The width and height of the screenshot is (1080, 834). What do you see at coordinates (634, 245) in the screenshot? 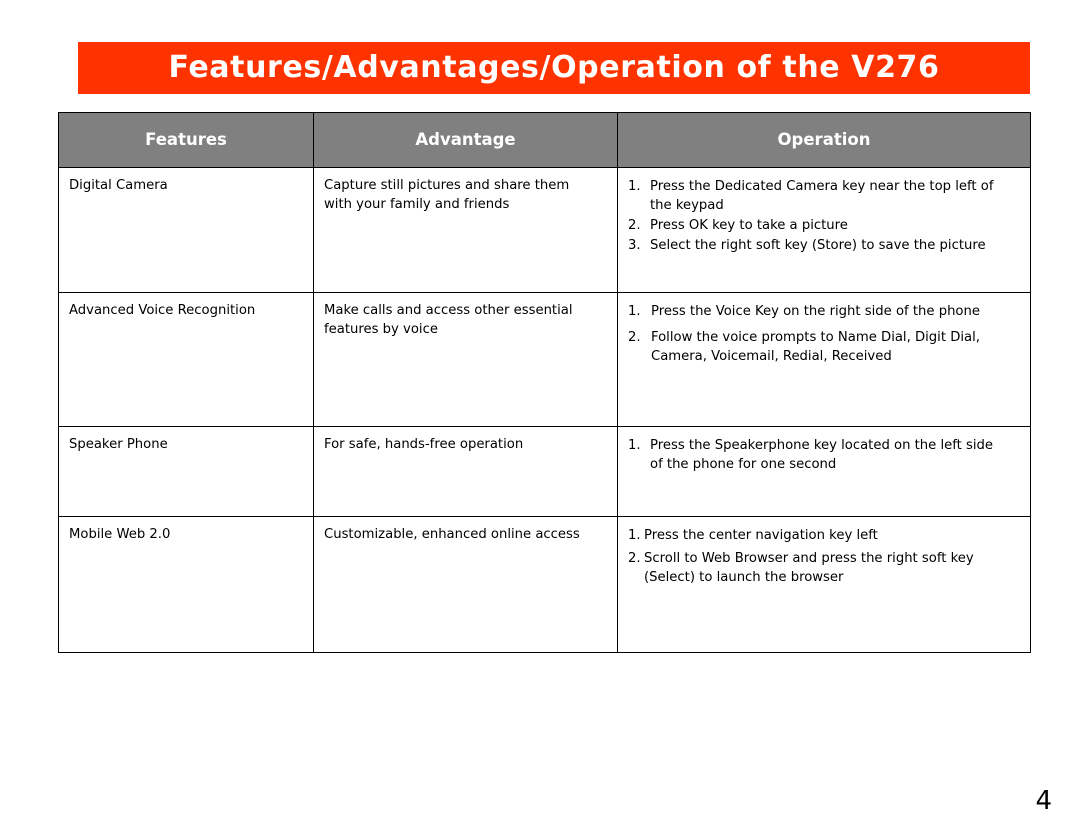
I see `step-number: 3.` at bounding box center [634, 245].